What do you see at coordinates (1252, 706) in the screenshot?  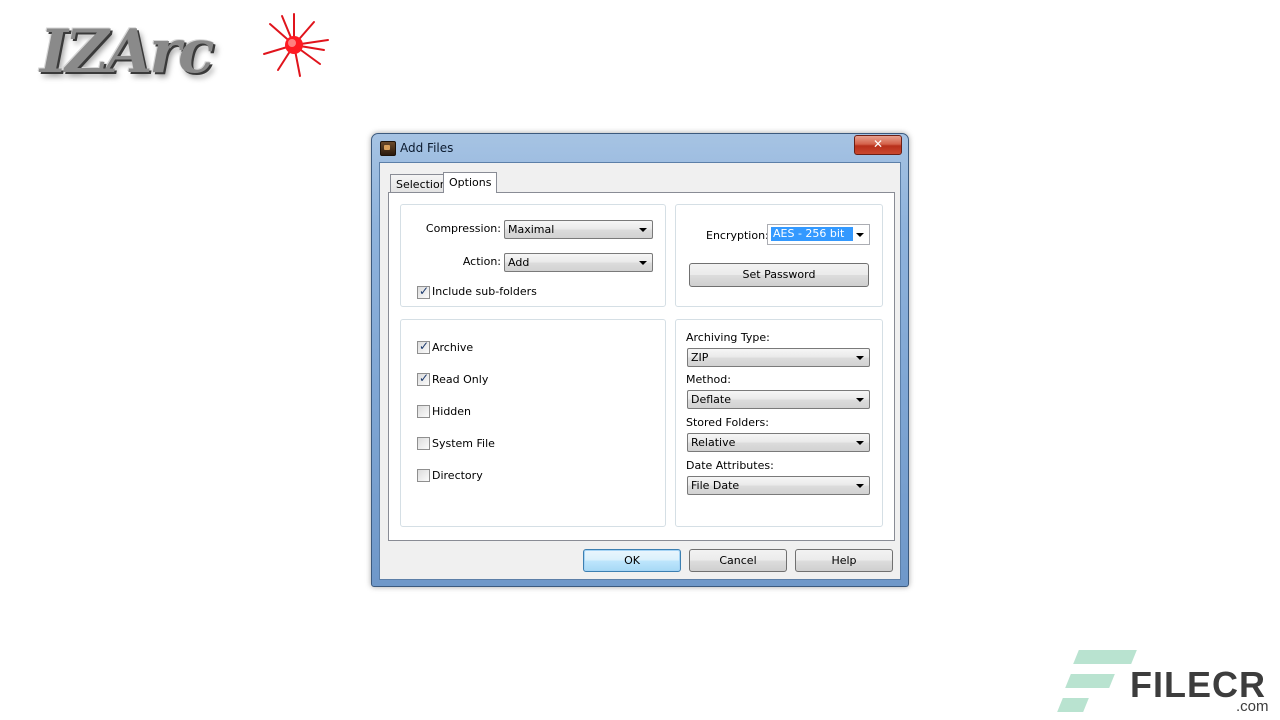 I see `watermark-suffix: .com` at bounding box center [1252, 706].